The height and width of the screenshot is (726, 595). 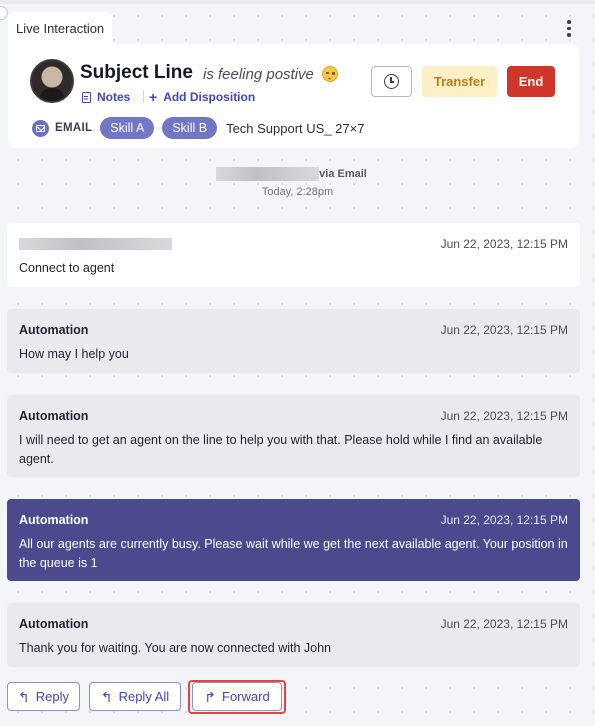 What do you see at coordinates (246, 696) in the screenshot?
I see `forward-label: Forward` at bounding box center [246, 696].